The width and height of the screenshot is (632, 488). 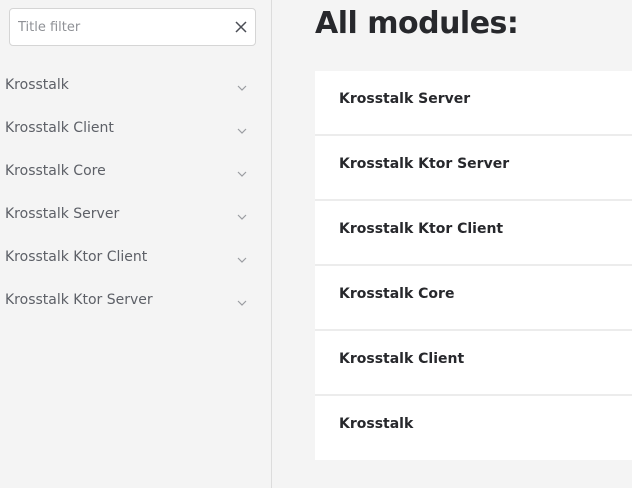 I want to click on title-filter-input, so click(x=123, y=27).